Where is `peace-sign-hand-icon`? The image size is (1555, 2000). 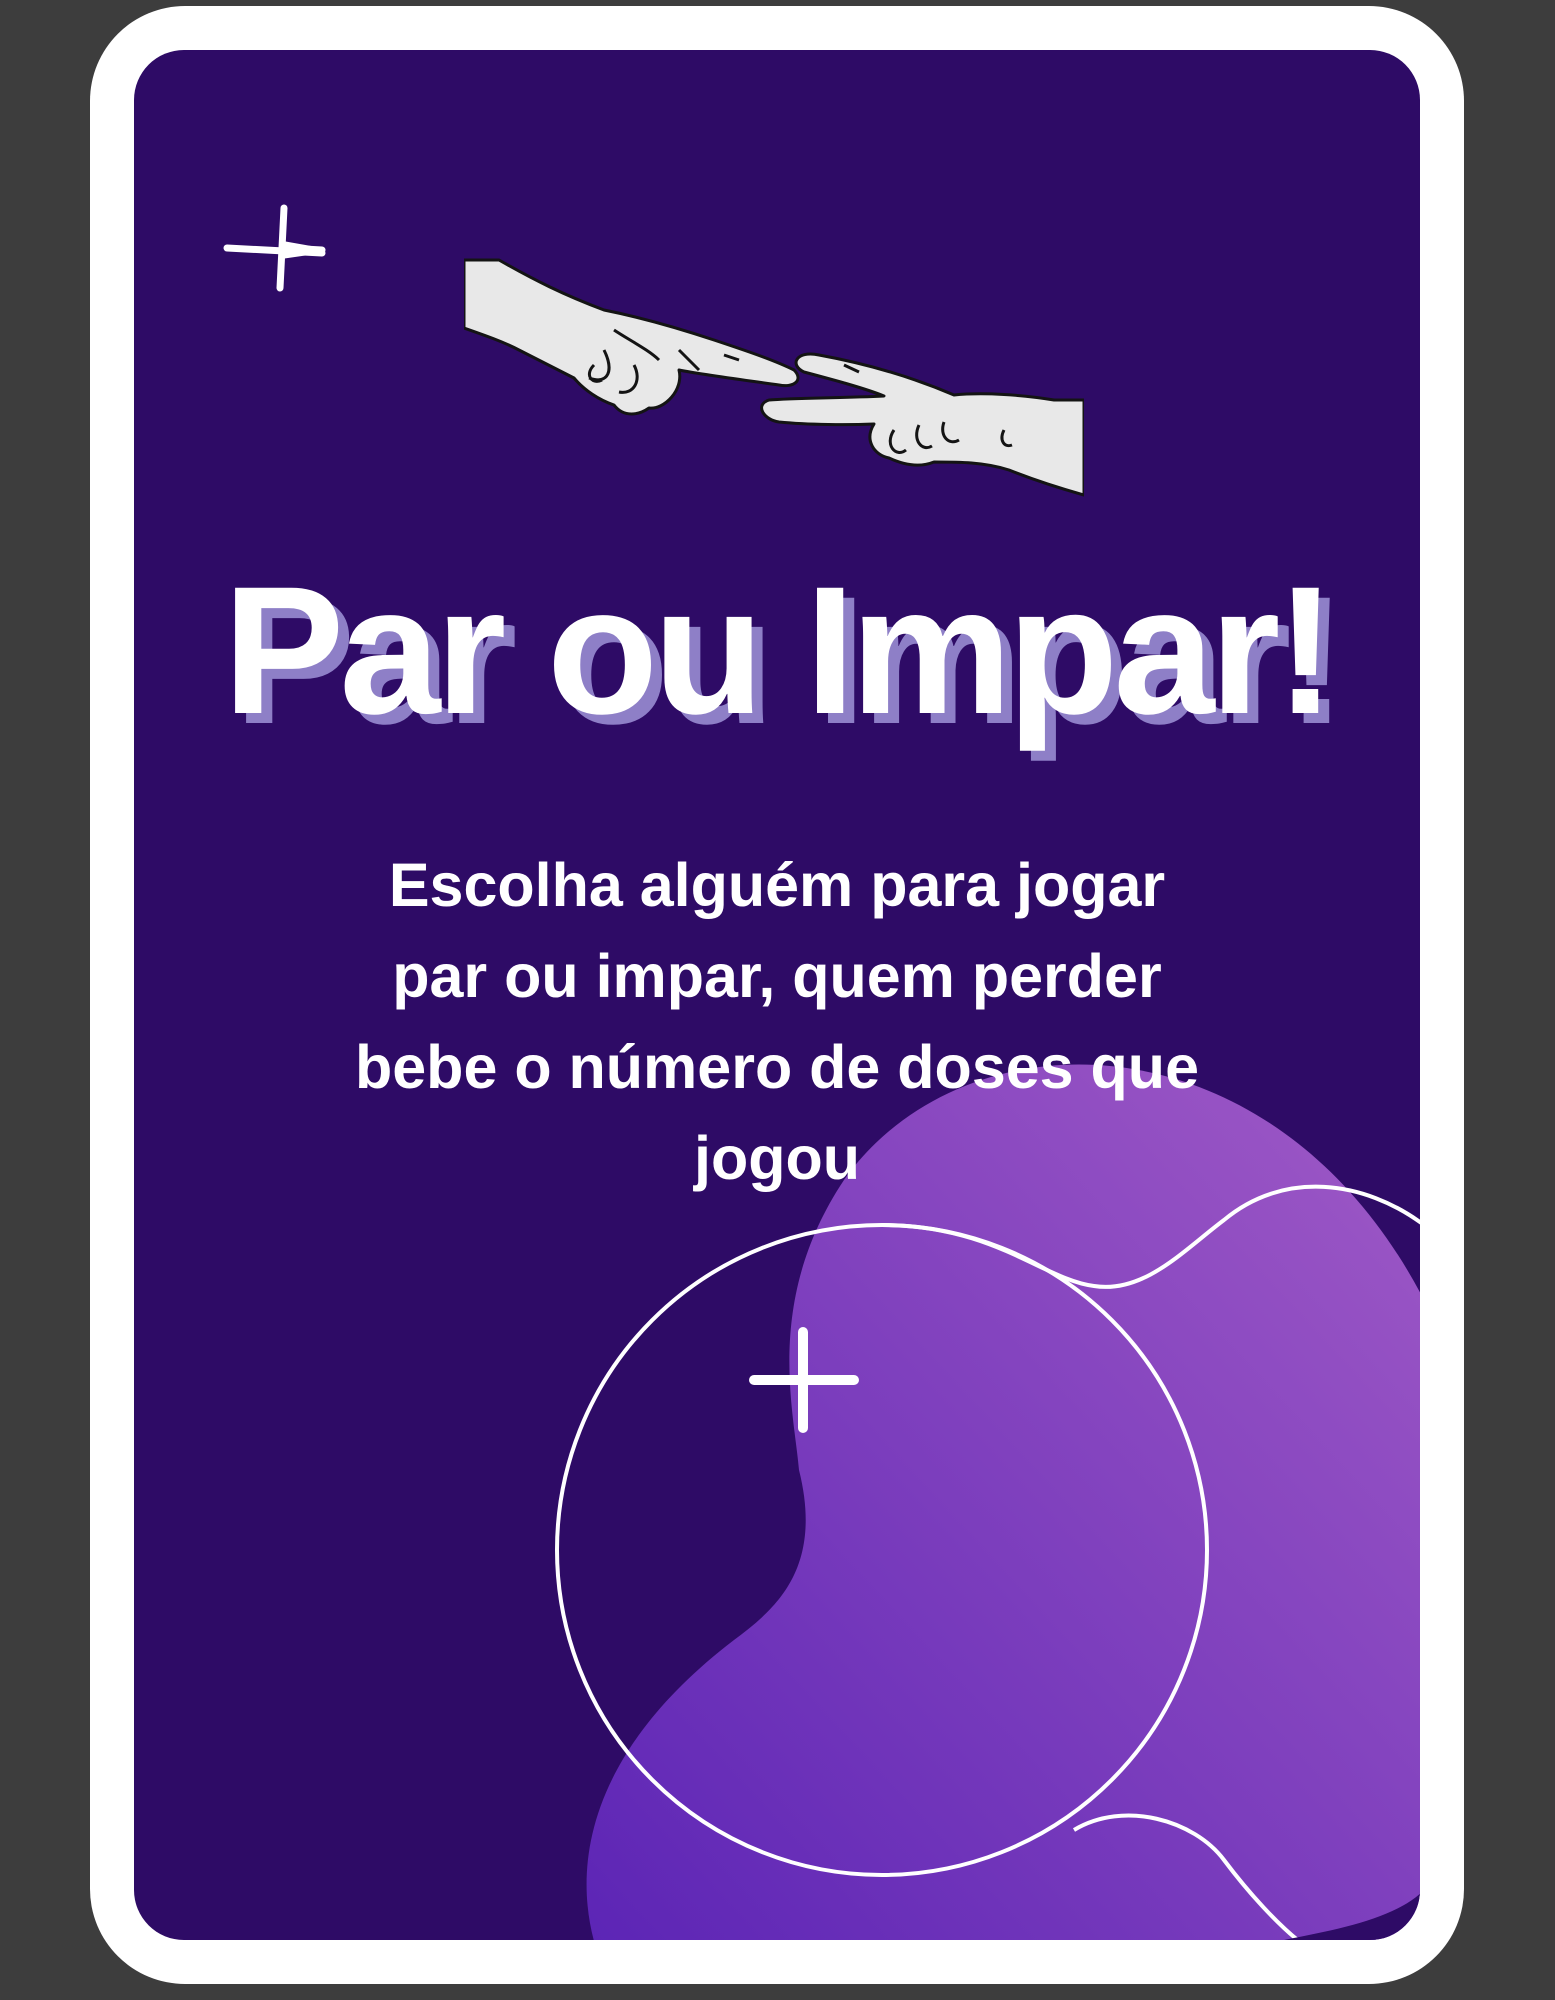 peace-sign-hand-icon is located at coordinates (922, 424).